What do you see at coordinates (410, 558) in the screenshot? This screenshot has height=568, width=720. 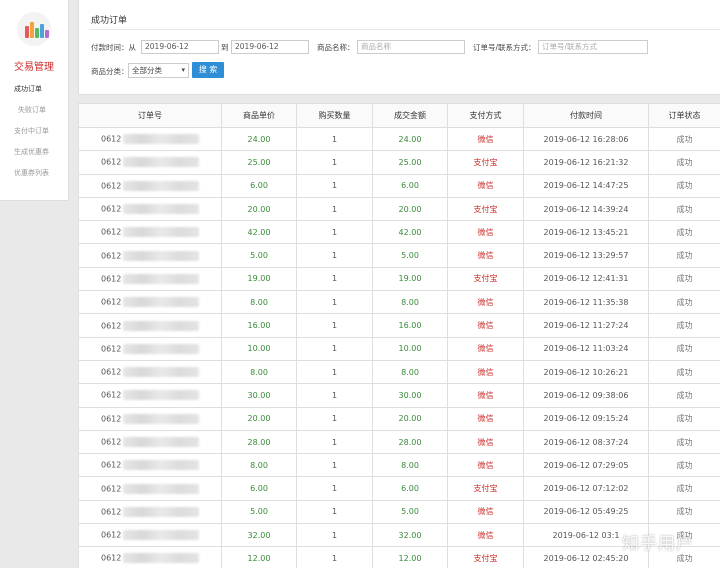 I see `amount-cell-text: 12.00` at bounding box center [410, 558].